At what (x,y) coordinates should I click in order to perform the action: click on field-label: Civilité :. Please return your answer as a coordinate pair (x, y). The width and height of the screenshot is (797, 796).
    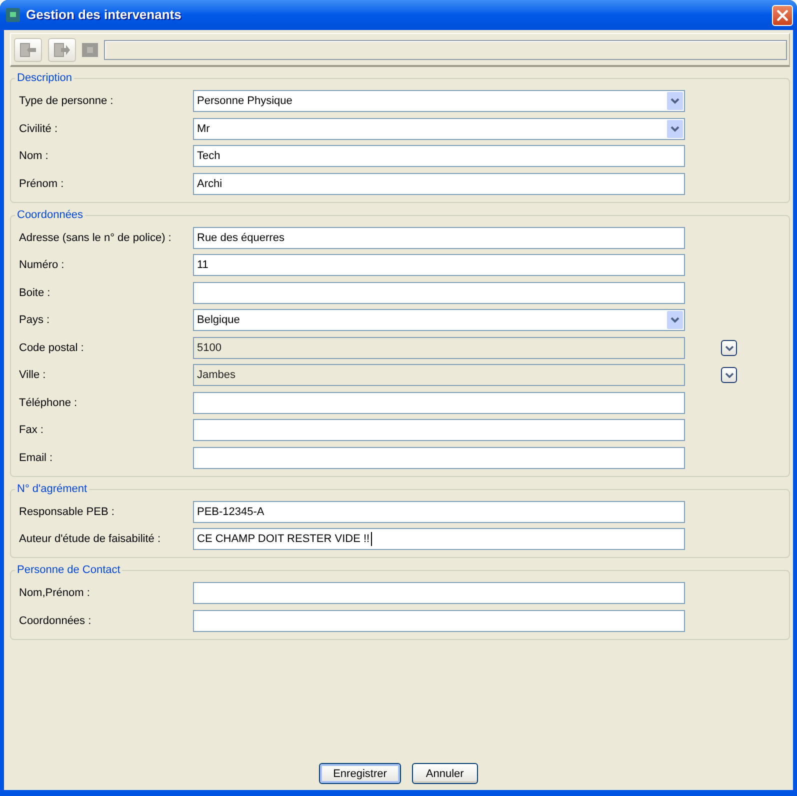
    Looking at the image, I should click on (39, 129).